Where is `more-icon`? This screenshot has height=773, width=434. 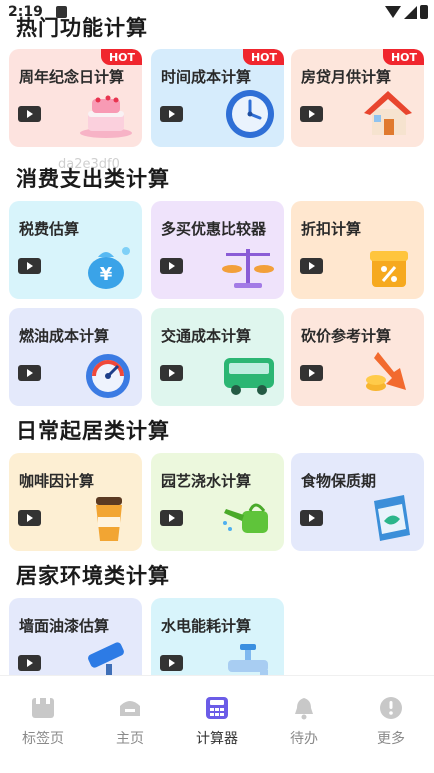
more-icon is located at coordinates (391, 708).